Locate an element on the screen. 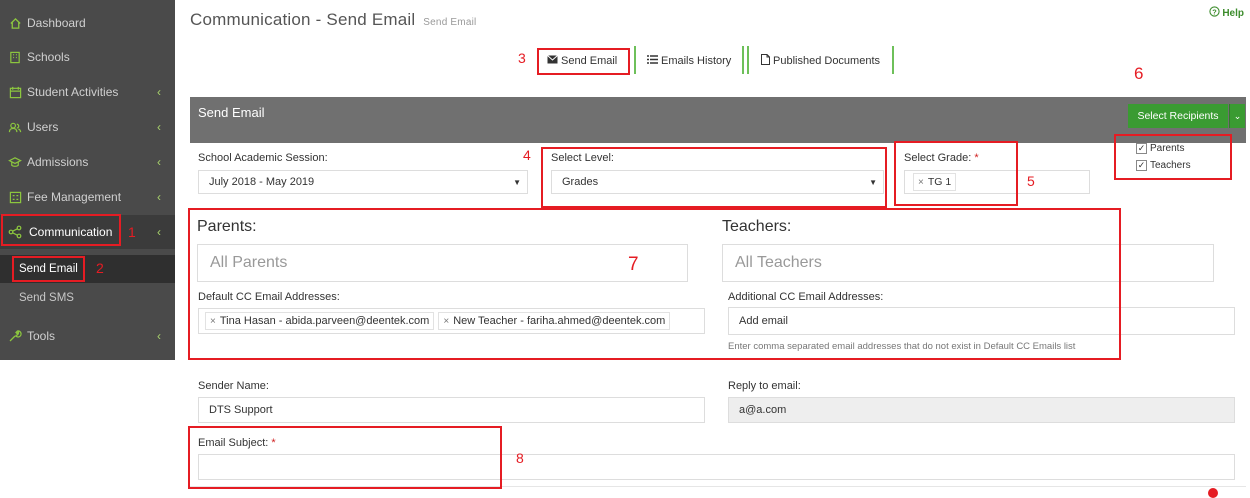  tab-label: Published Documents is located at coordinates (827, 61).